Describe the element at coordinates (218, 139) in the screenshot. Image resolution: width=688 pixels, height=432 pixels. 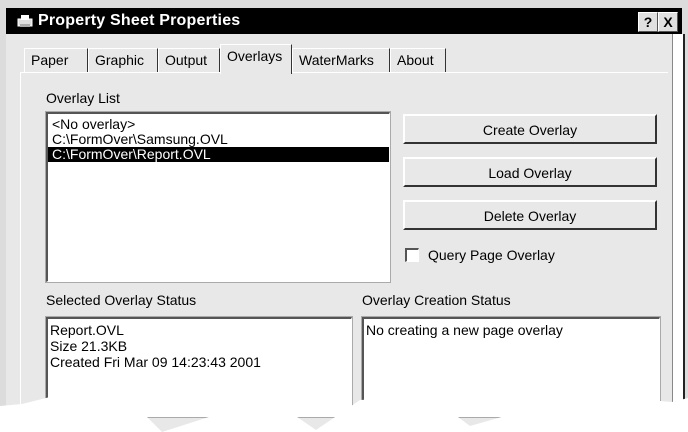
I see `list-item: C:\FormOver\Samsung.OVL` at that location.